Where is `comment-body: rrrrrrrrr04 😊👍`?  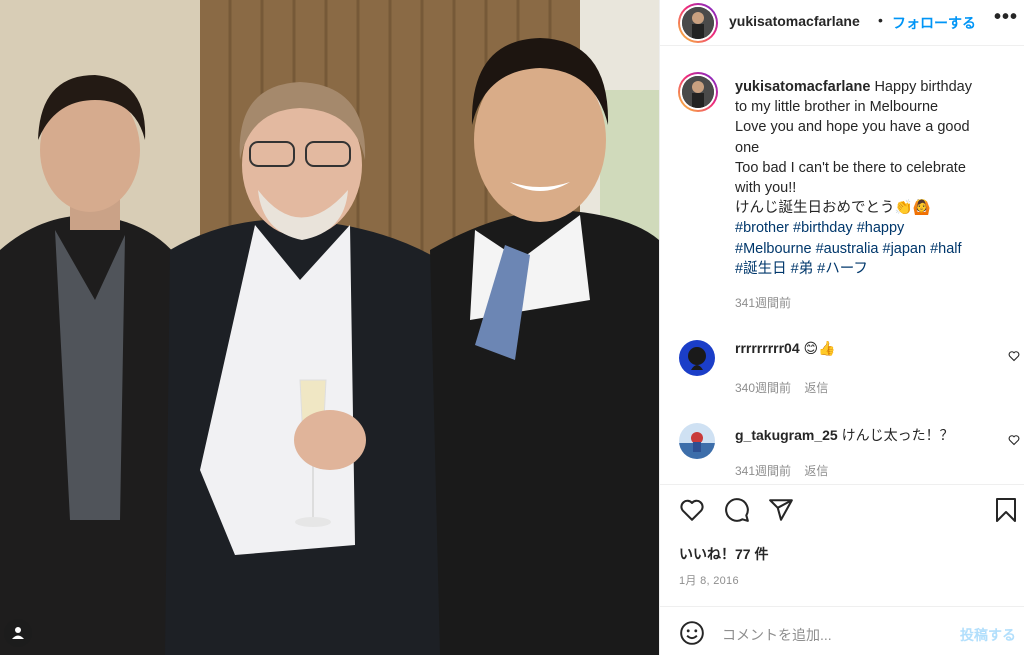 comment-body: rrrrrrrrr04 😊👍 is located at coordinates (785, 348).